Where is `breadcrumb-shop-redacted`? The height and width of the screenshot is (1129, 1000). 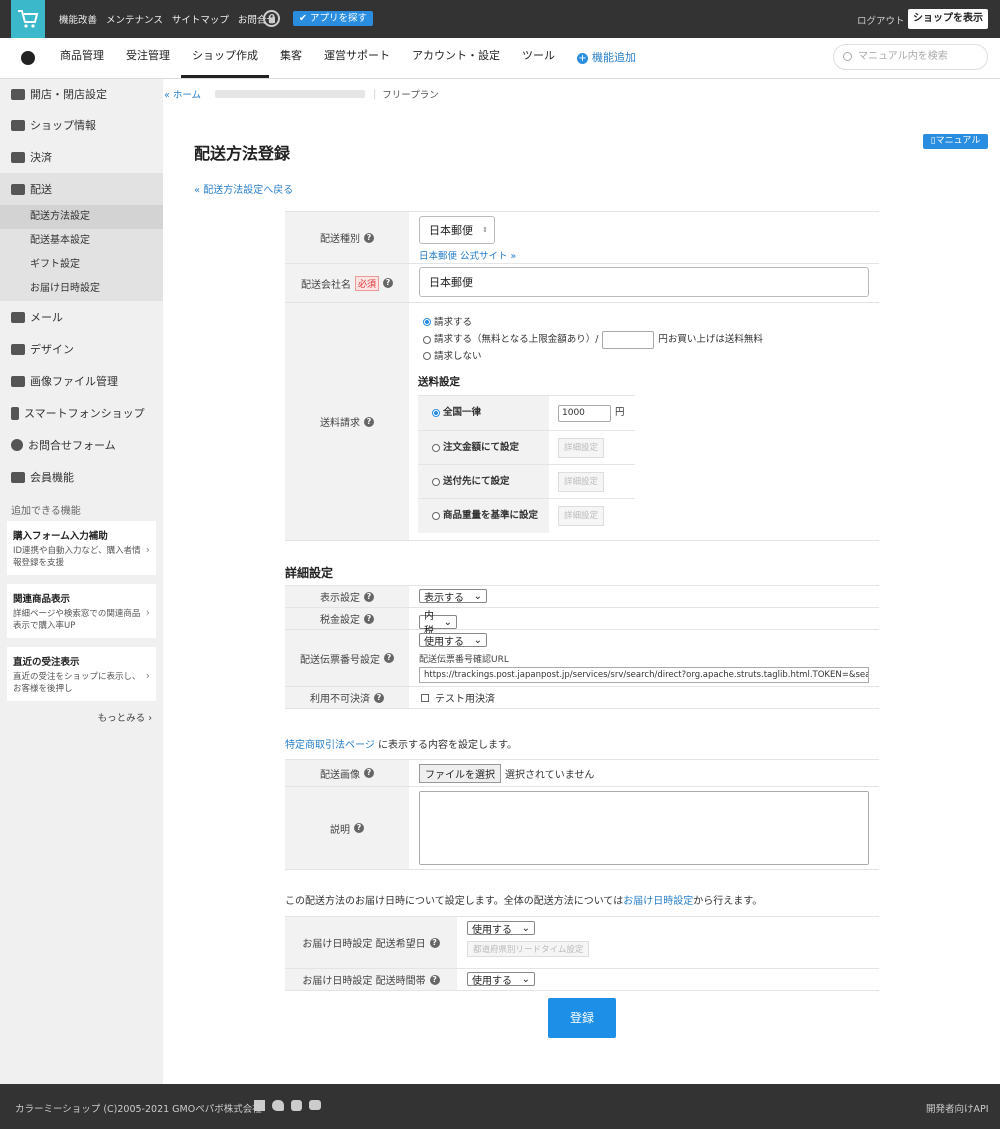 breadcrumb-shop-redacted is located at coordinates (290, 94).